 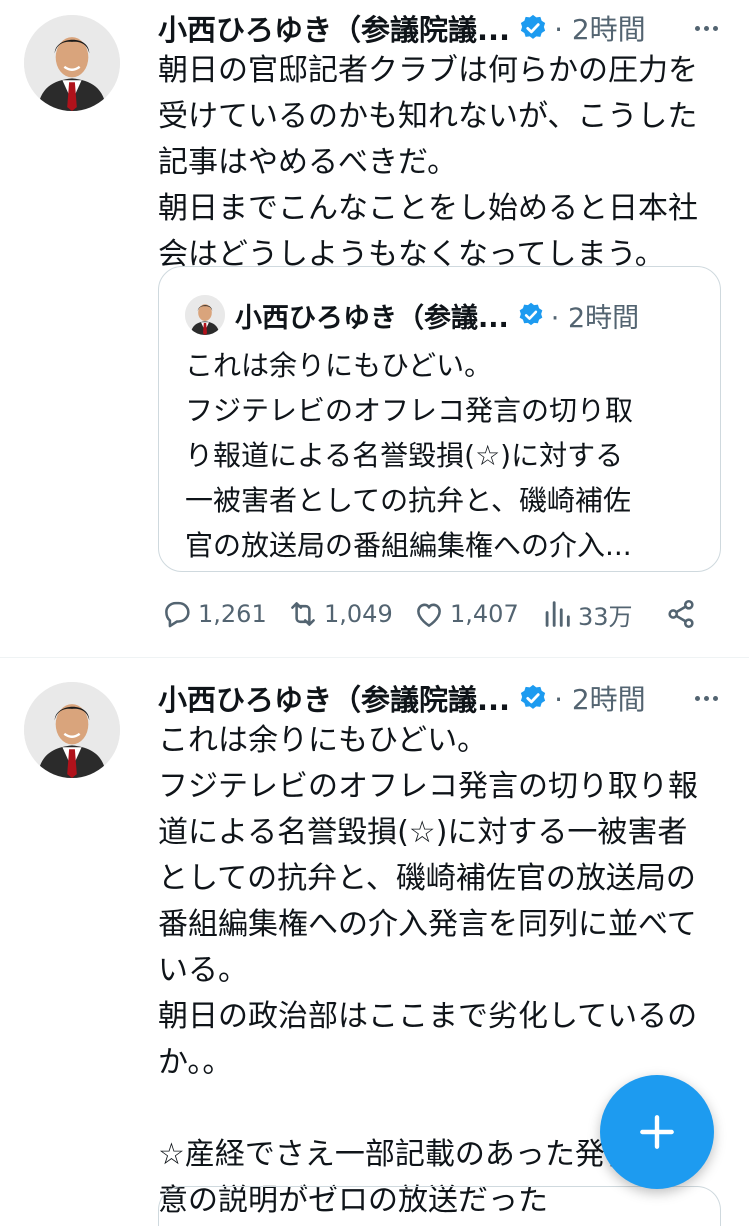 I want to click on views-count: 33万, so click(x=605, y=616).